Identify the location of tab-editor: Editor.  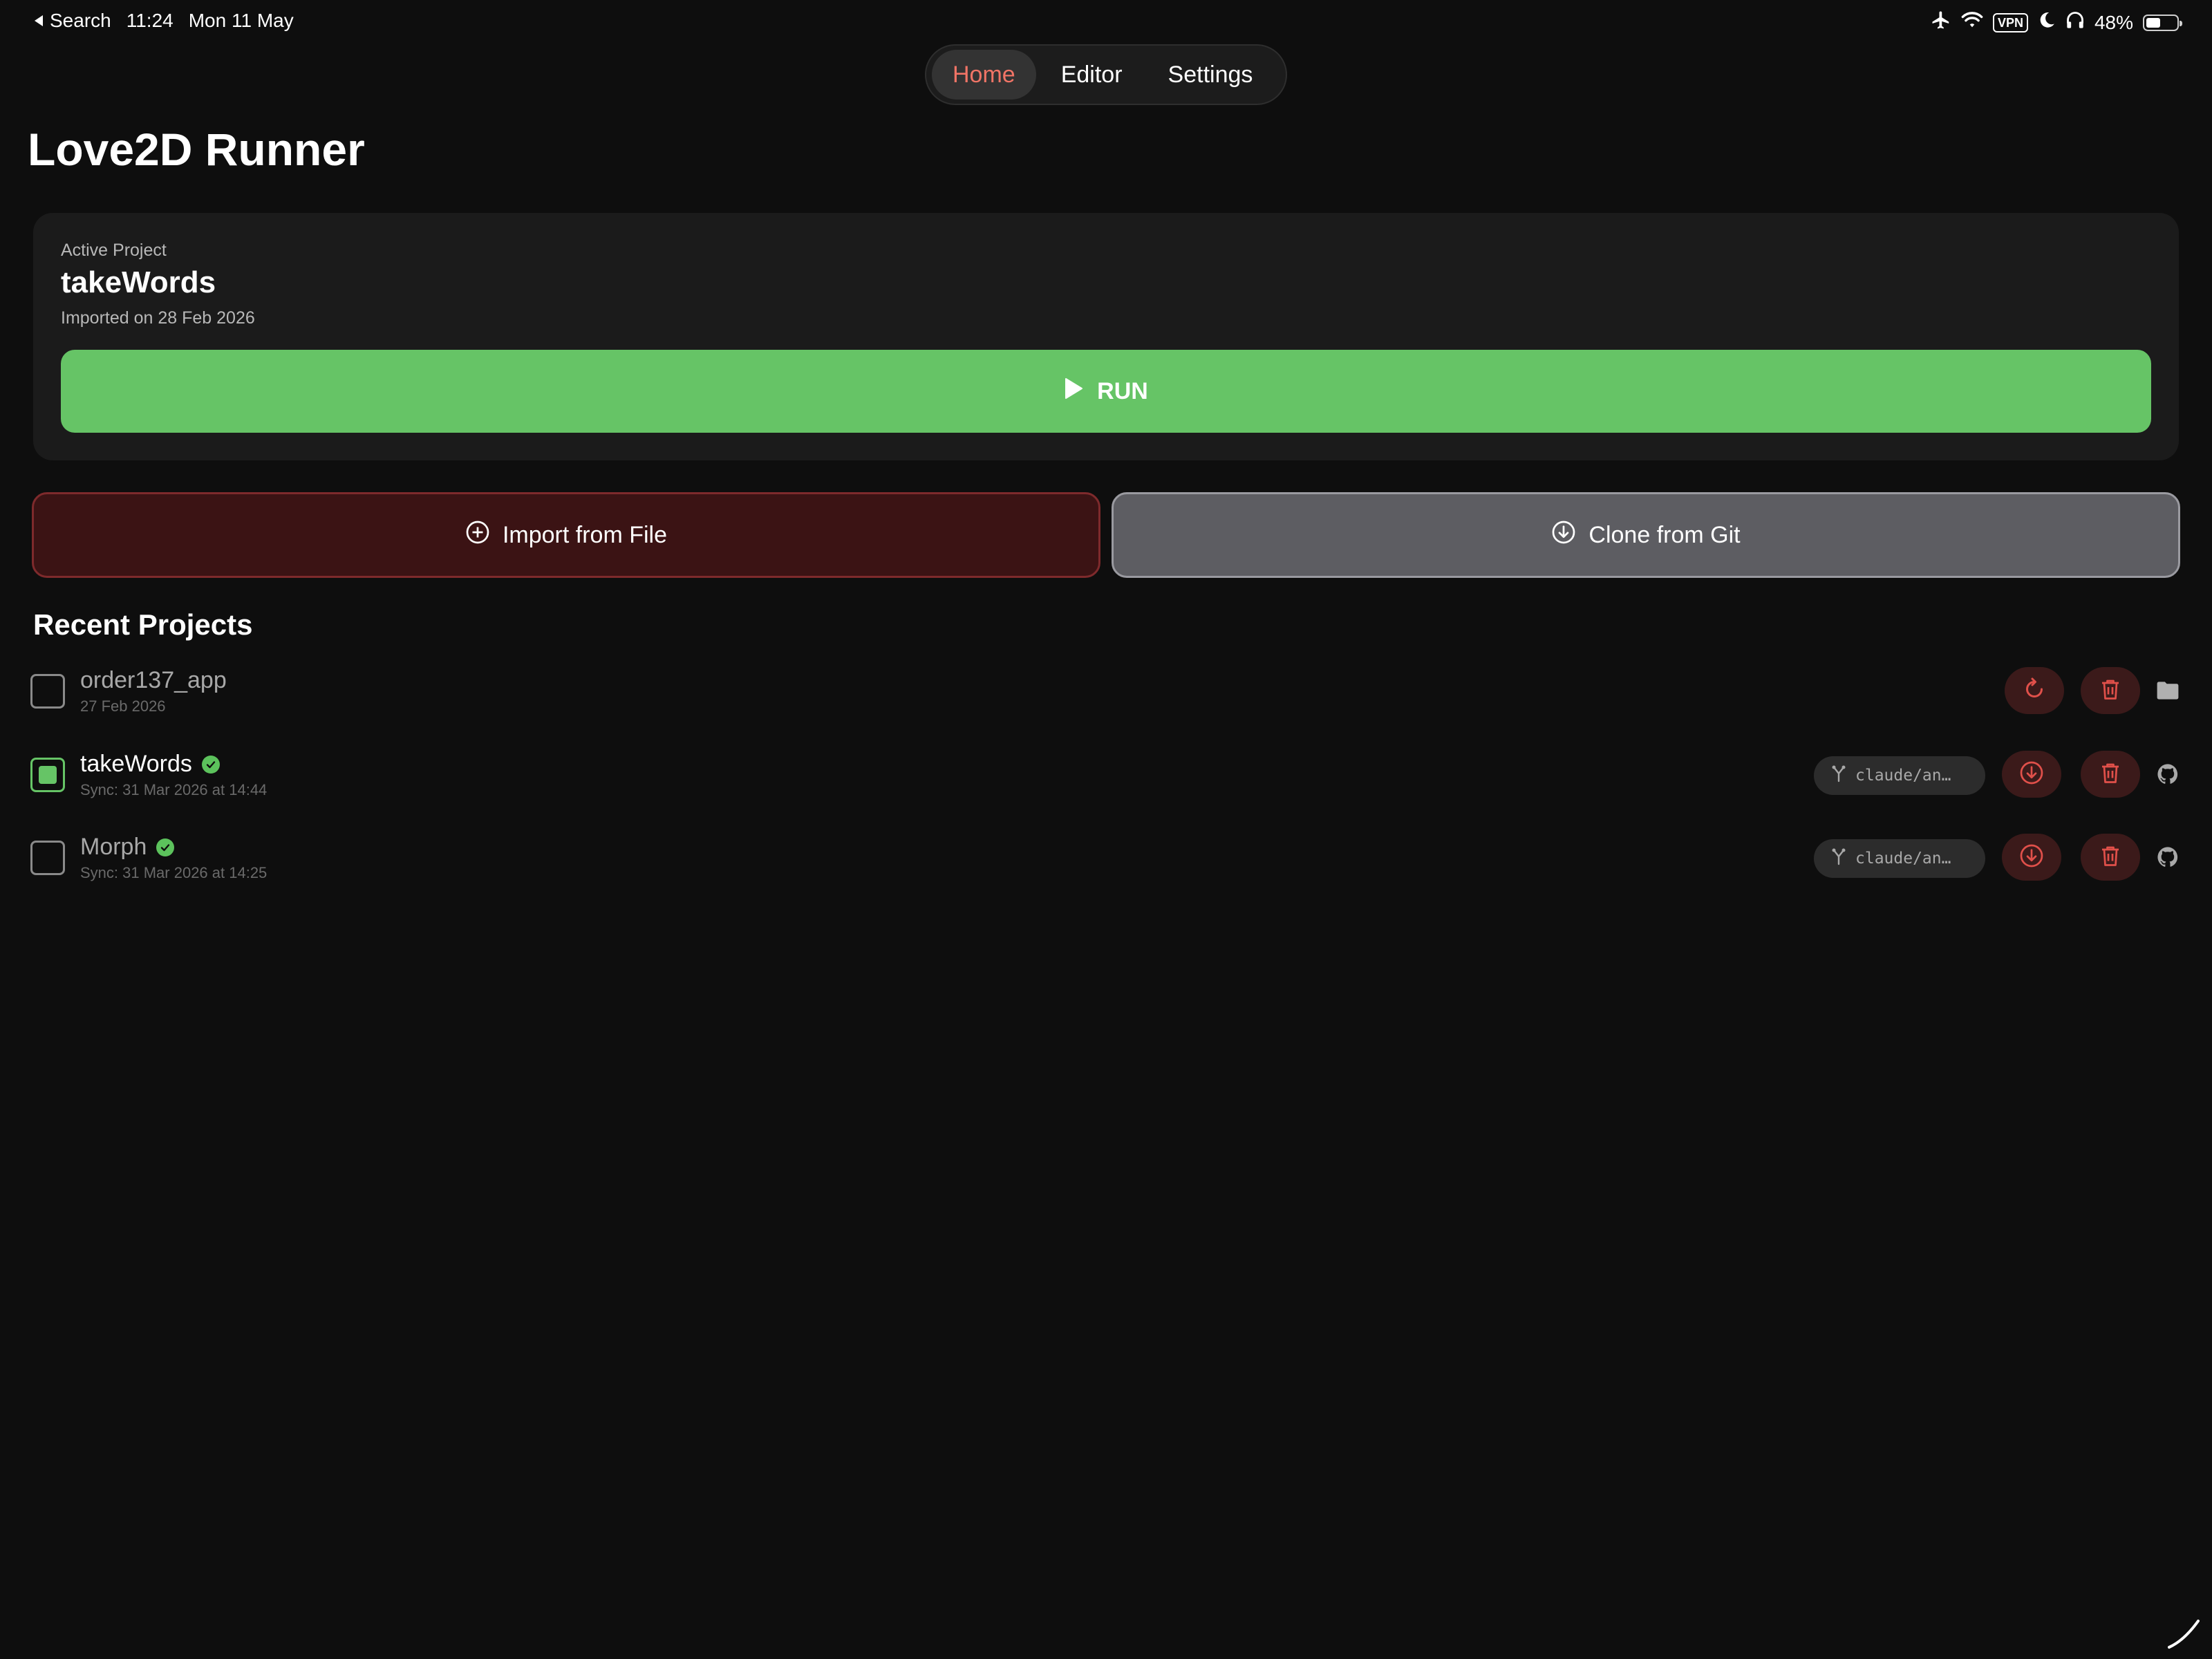
(1091, 75).